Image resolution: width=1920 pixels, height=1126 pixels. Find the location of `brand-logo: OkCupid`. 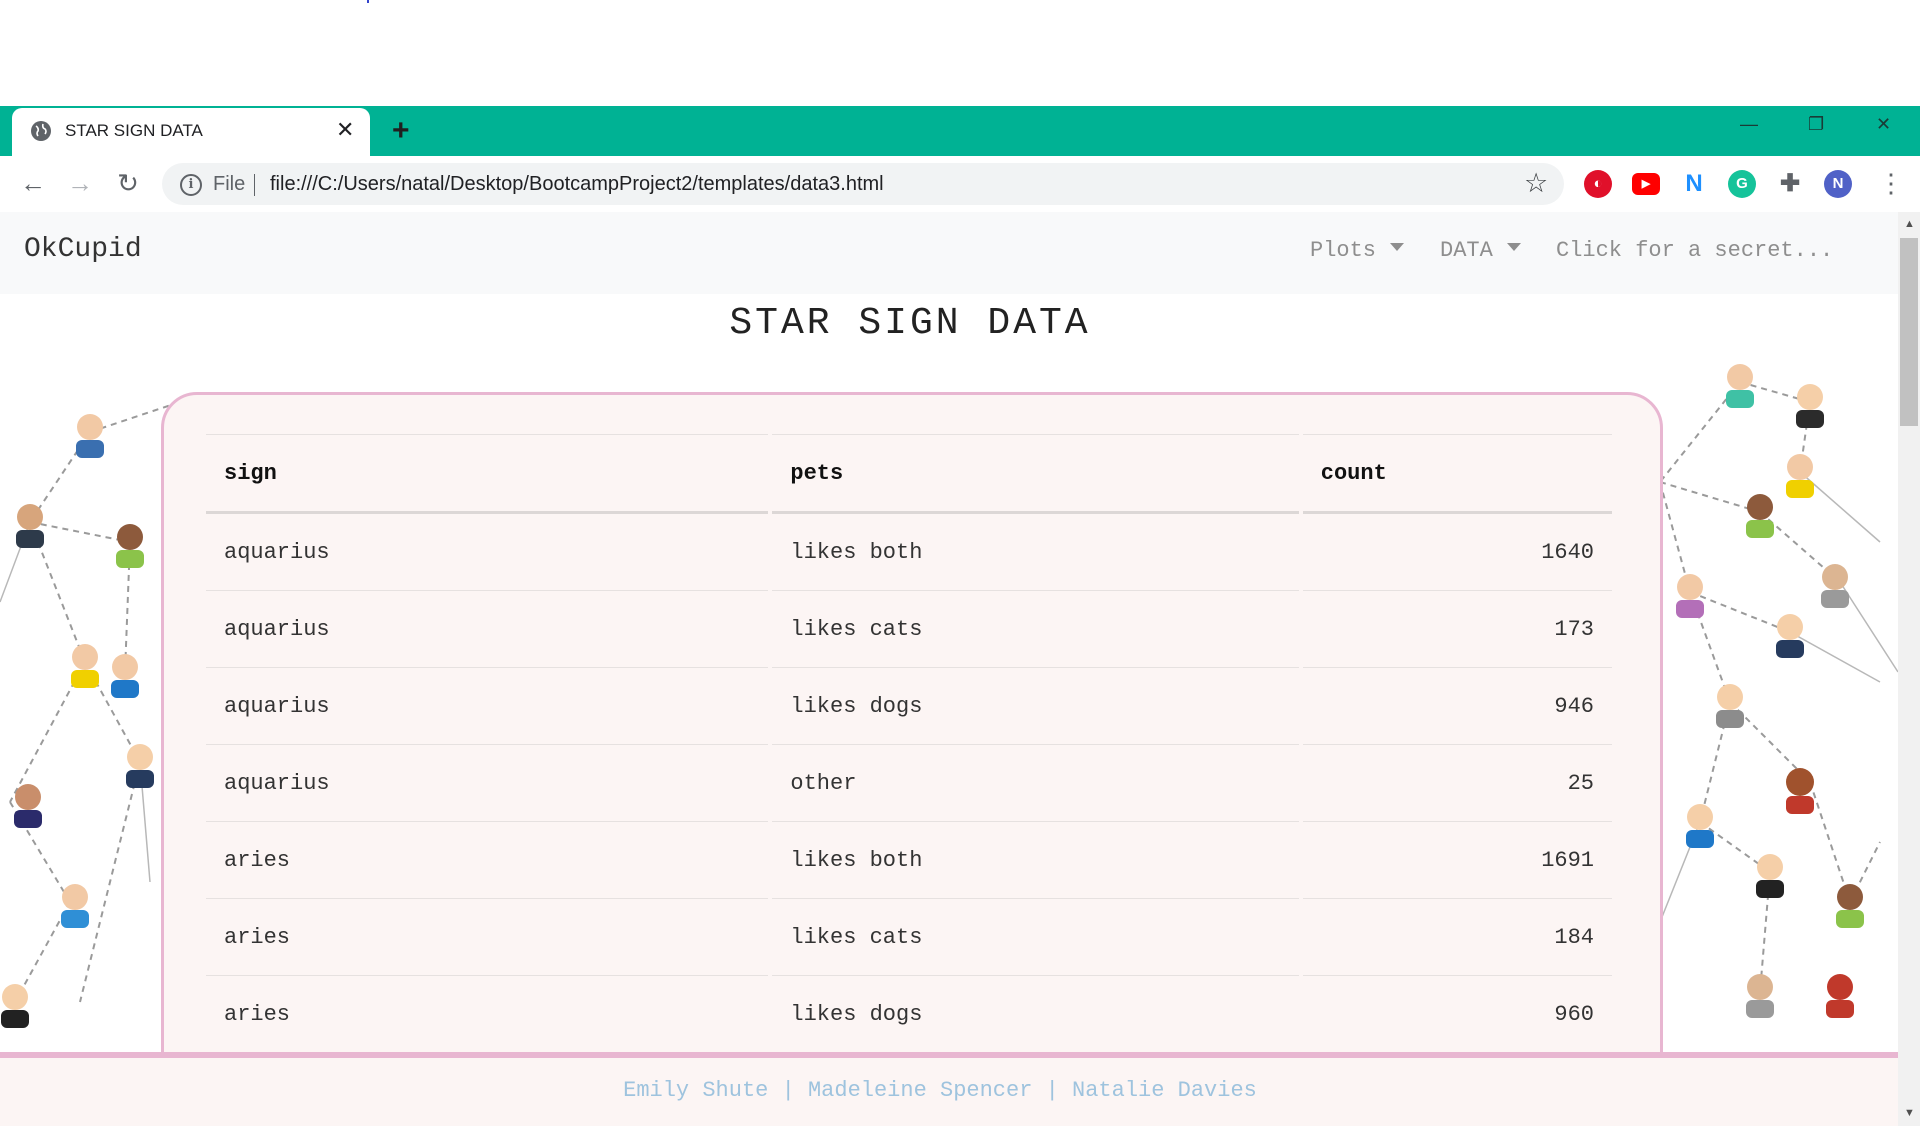

brand-logo: OkCupid is located at coordinates (83, 249).